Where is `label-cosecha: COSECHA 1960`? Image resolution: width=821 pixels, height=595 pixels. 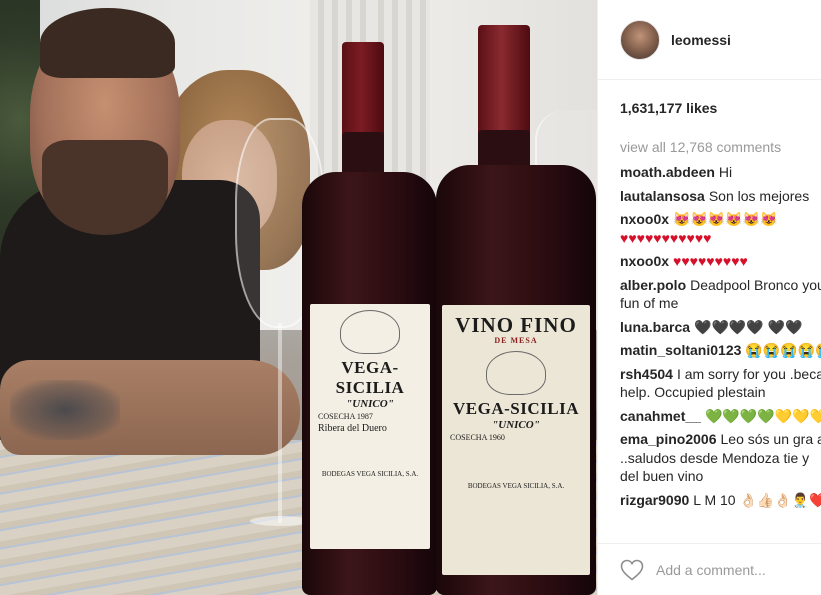 label-cosecha: COSECHA 1960 is located at coordinates (477, 437).